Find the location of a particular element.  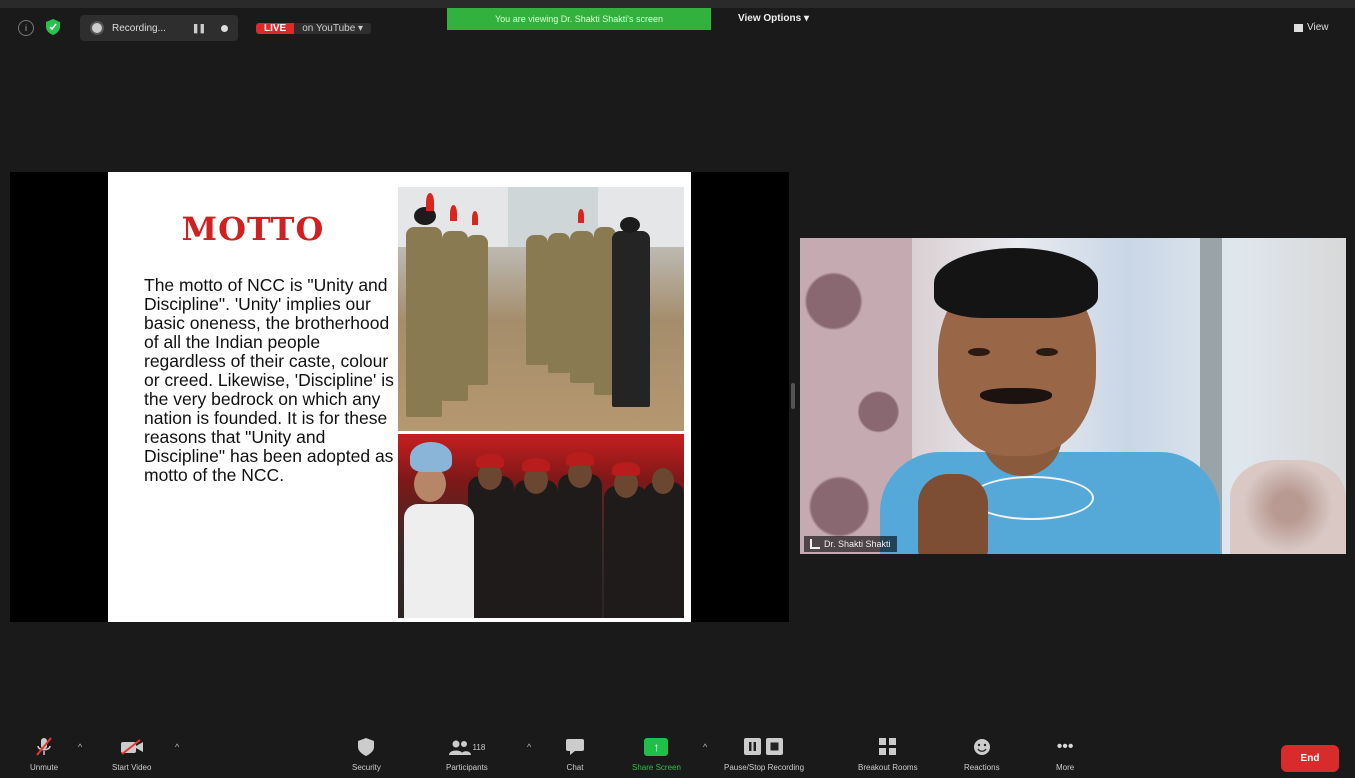

breakout-rooms-label: Breakout Rooms is located at coordinates (888, 767).